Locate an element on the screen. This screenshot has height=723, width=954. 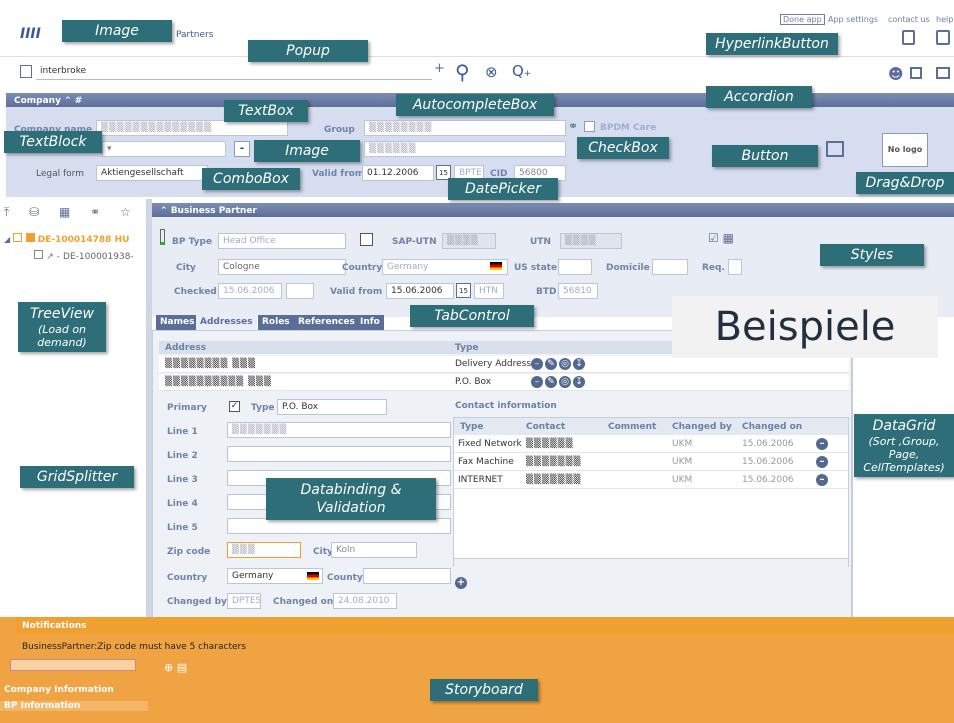
contact-col-contact: Contact is located at coordinates (545, 427).